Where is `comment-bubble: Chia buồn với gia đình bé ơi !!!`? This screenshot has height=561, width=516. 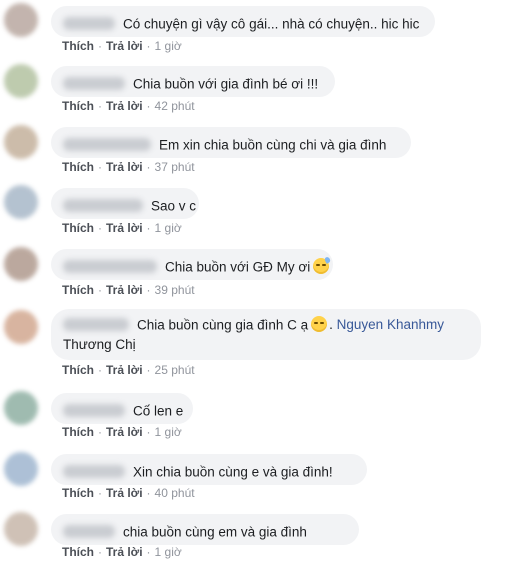 comment-bubble: Chia buồn với gia đình bé ơi !!! is located at coordinates (193, 81).